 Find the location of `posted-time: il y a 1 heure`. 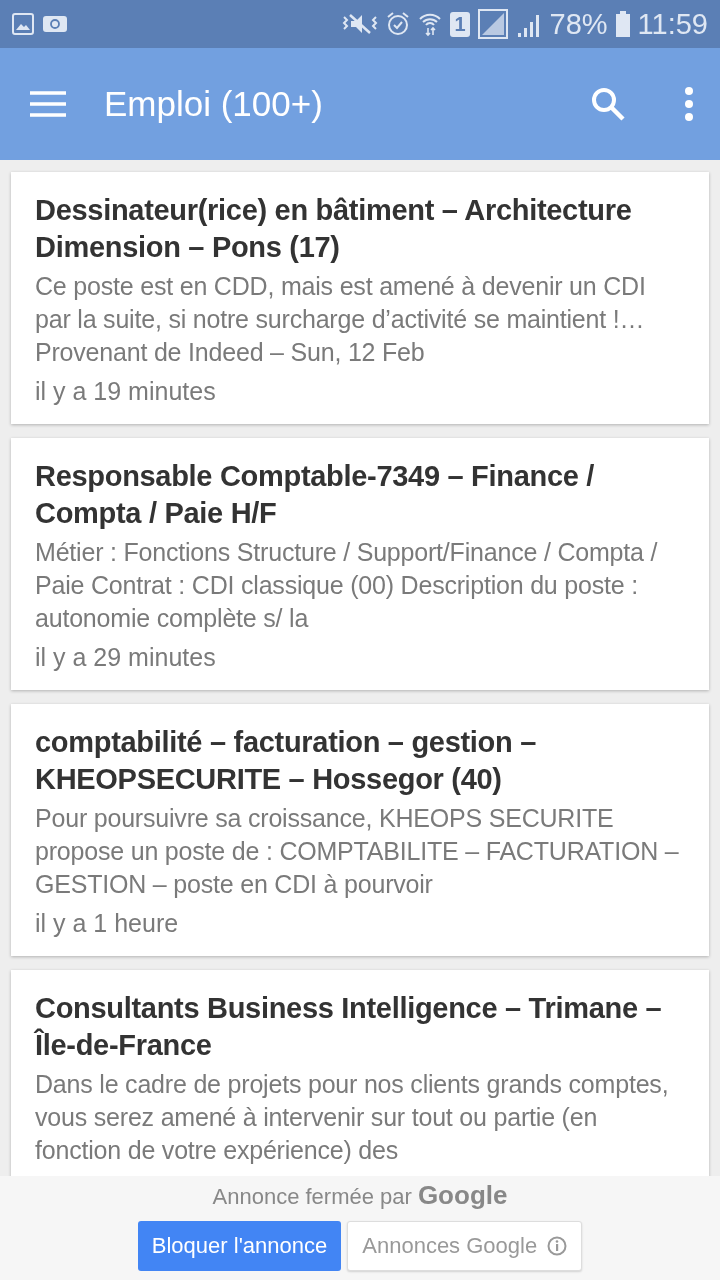

posted-time: il y a 1 heure is located at coordinates (107, 923).